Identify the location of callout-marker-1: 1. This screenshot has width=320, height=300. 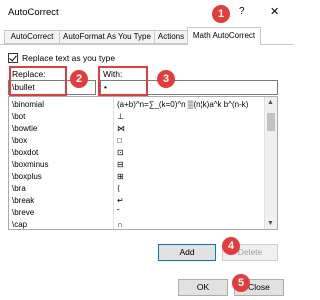
(221, 14).